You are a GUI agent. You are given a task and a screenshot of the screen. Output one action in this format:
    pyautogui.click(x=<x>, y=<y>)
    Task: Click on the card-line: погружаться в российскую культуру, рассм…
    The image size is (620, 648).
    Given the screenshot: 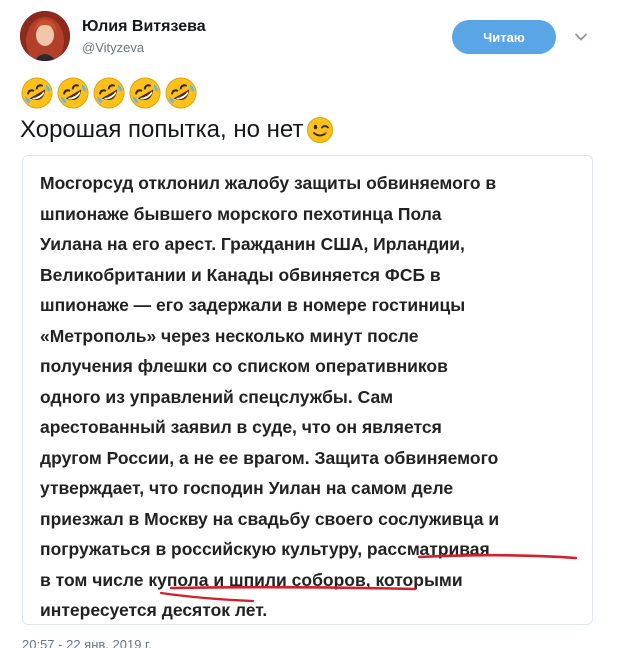 What is the action you would take?
    pyautogui.click(x=265, y=549)
    